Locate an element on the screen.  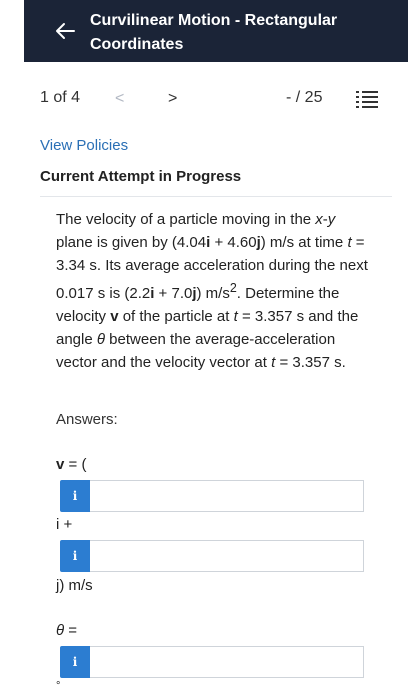
q-text: of the particle at is located at coordinates (176, 316).